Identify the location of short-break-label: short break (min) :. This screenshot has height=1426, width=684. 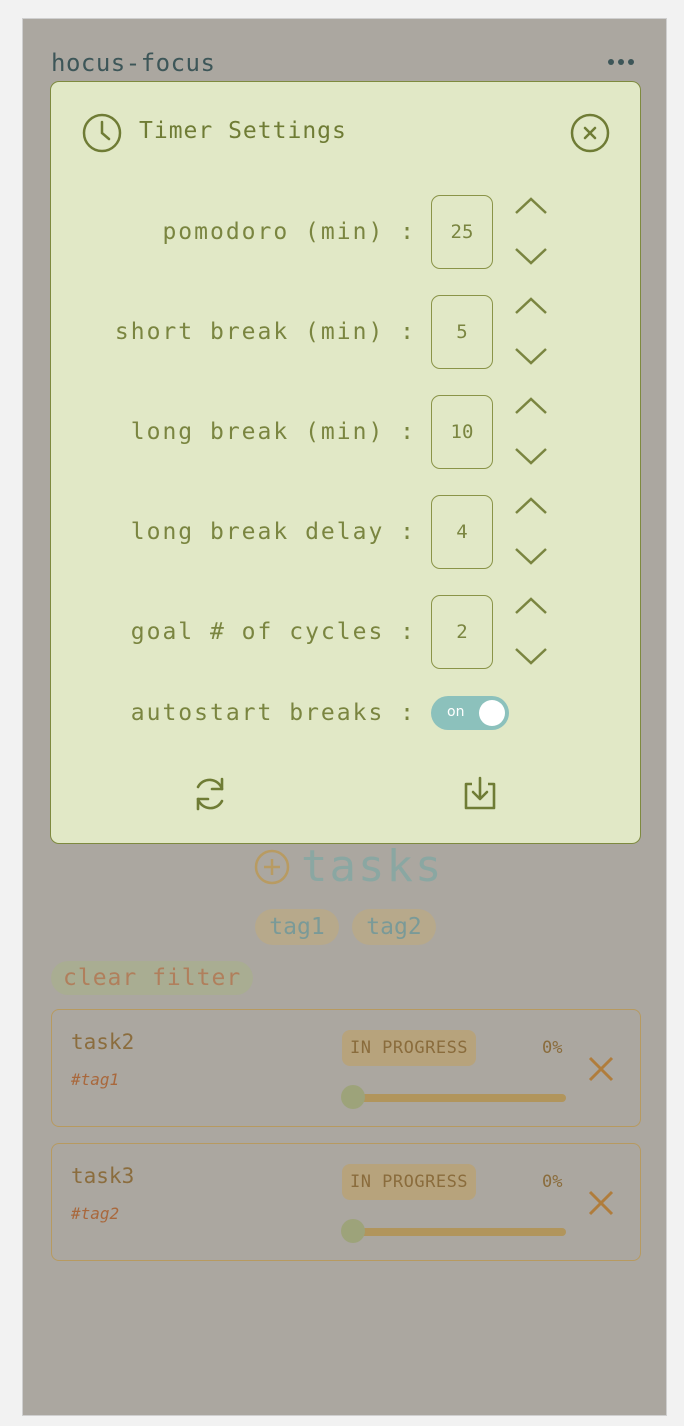
(265, 332).